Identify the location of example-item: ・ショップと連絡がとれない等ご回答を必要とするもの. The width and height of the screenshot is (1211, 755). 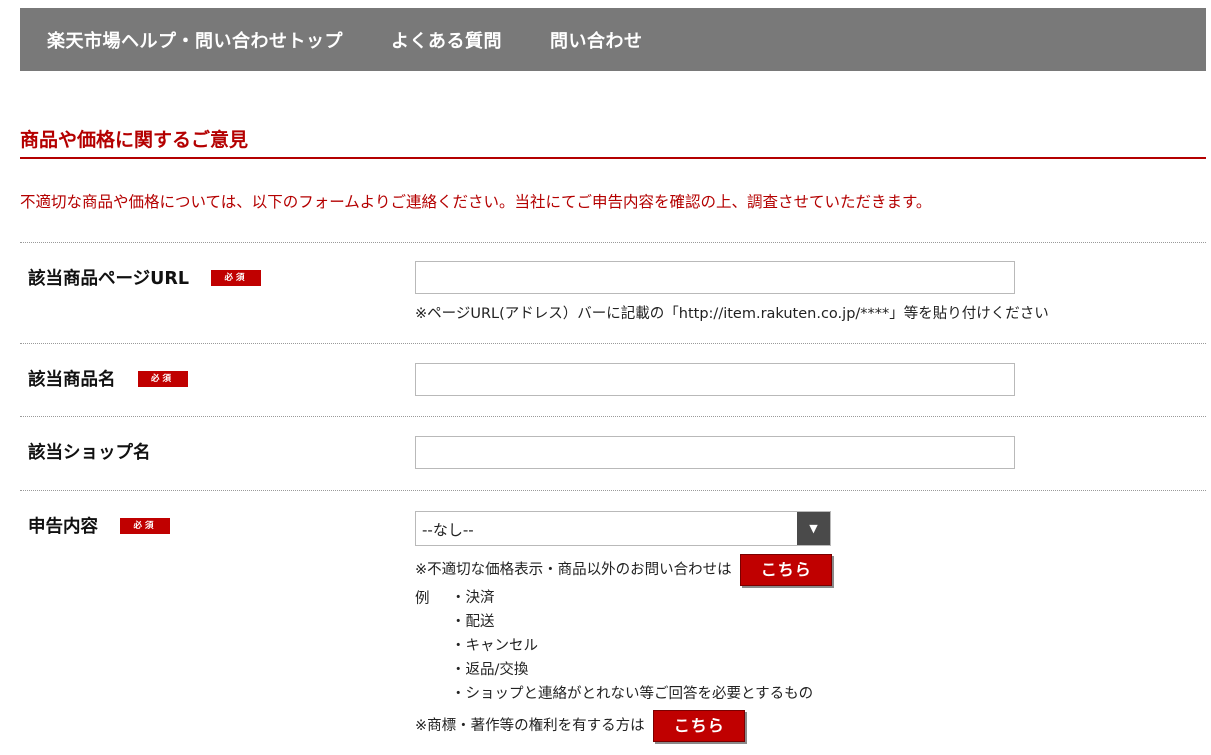
(632, 694).